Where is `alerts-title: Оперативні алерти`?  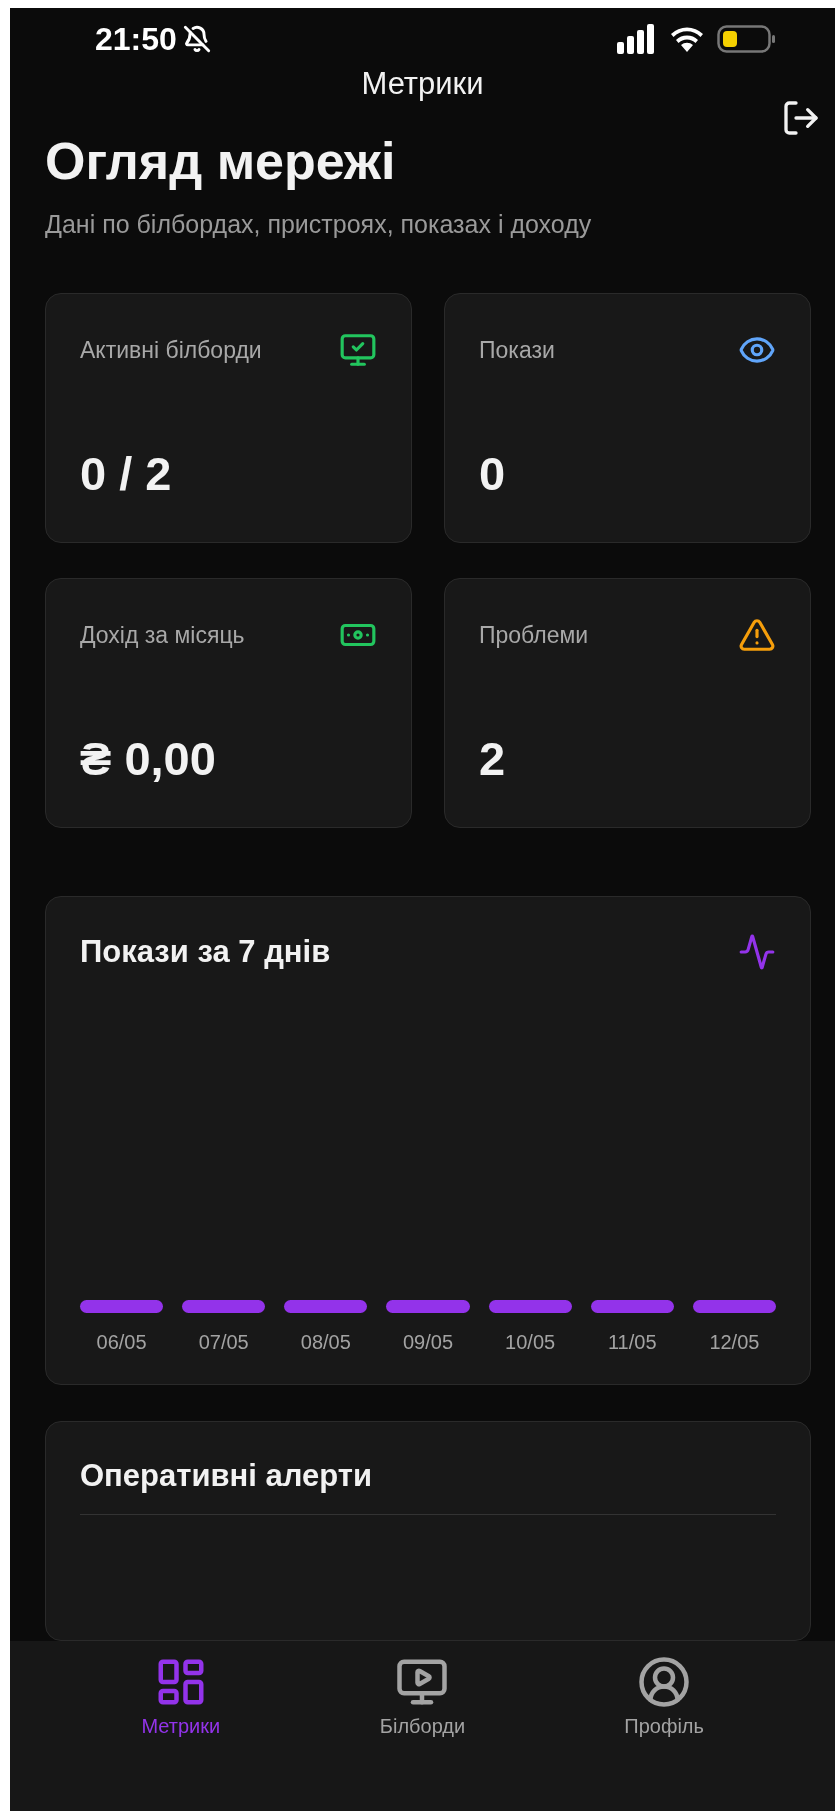
alerts-title: Оперативні алерти is located at coordinates (226, 1475).